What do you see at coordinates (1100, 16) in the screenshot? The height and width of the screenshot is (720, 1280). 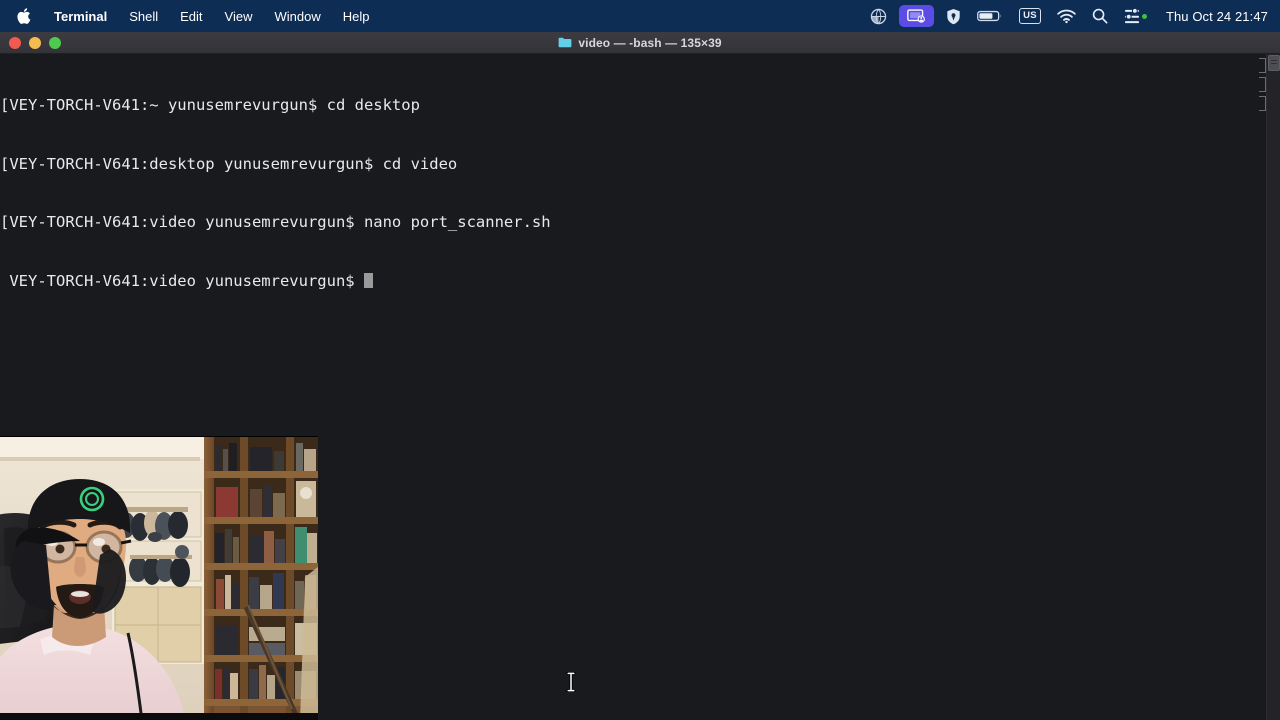 I see `search-icon` at bounding box center [1100, 16].